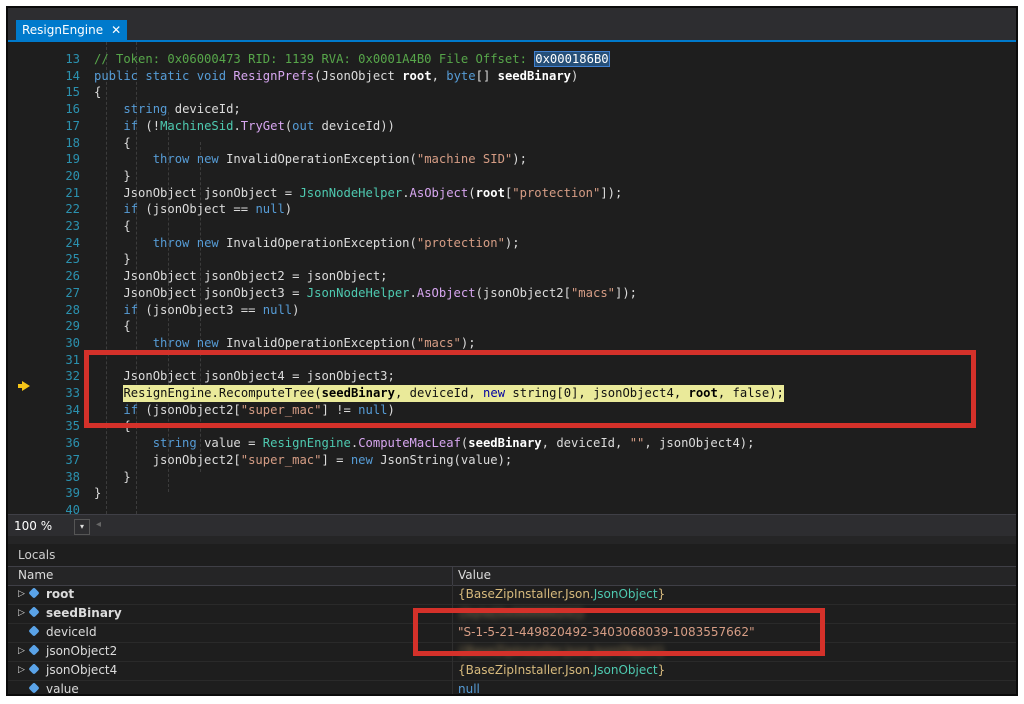  What do you see at coordinates (512, 493) in the screenshot?
I see `code-line: 39}` at bounding box center [512, 493].